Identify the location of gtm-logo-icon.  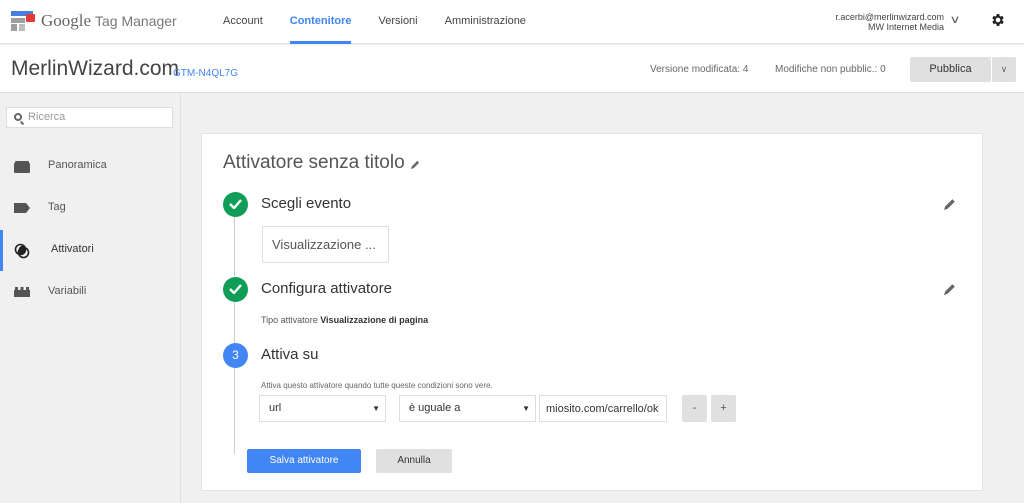
(23, 21).